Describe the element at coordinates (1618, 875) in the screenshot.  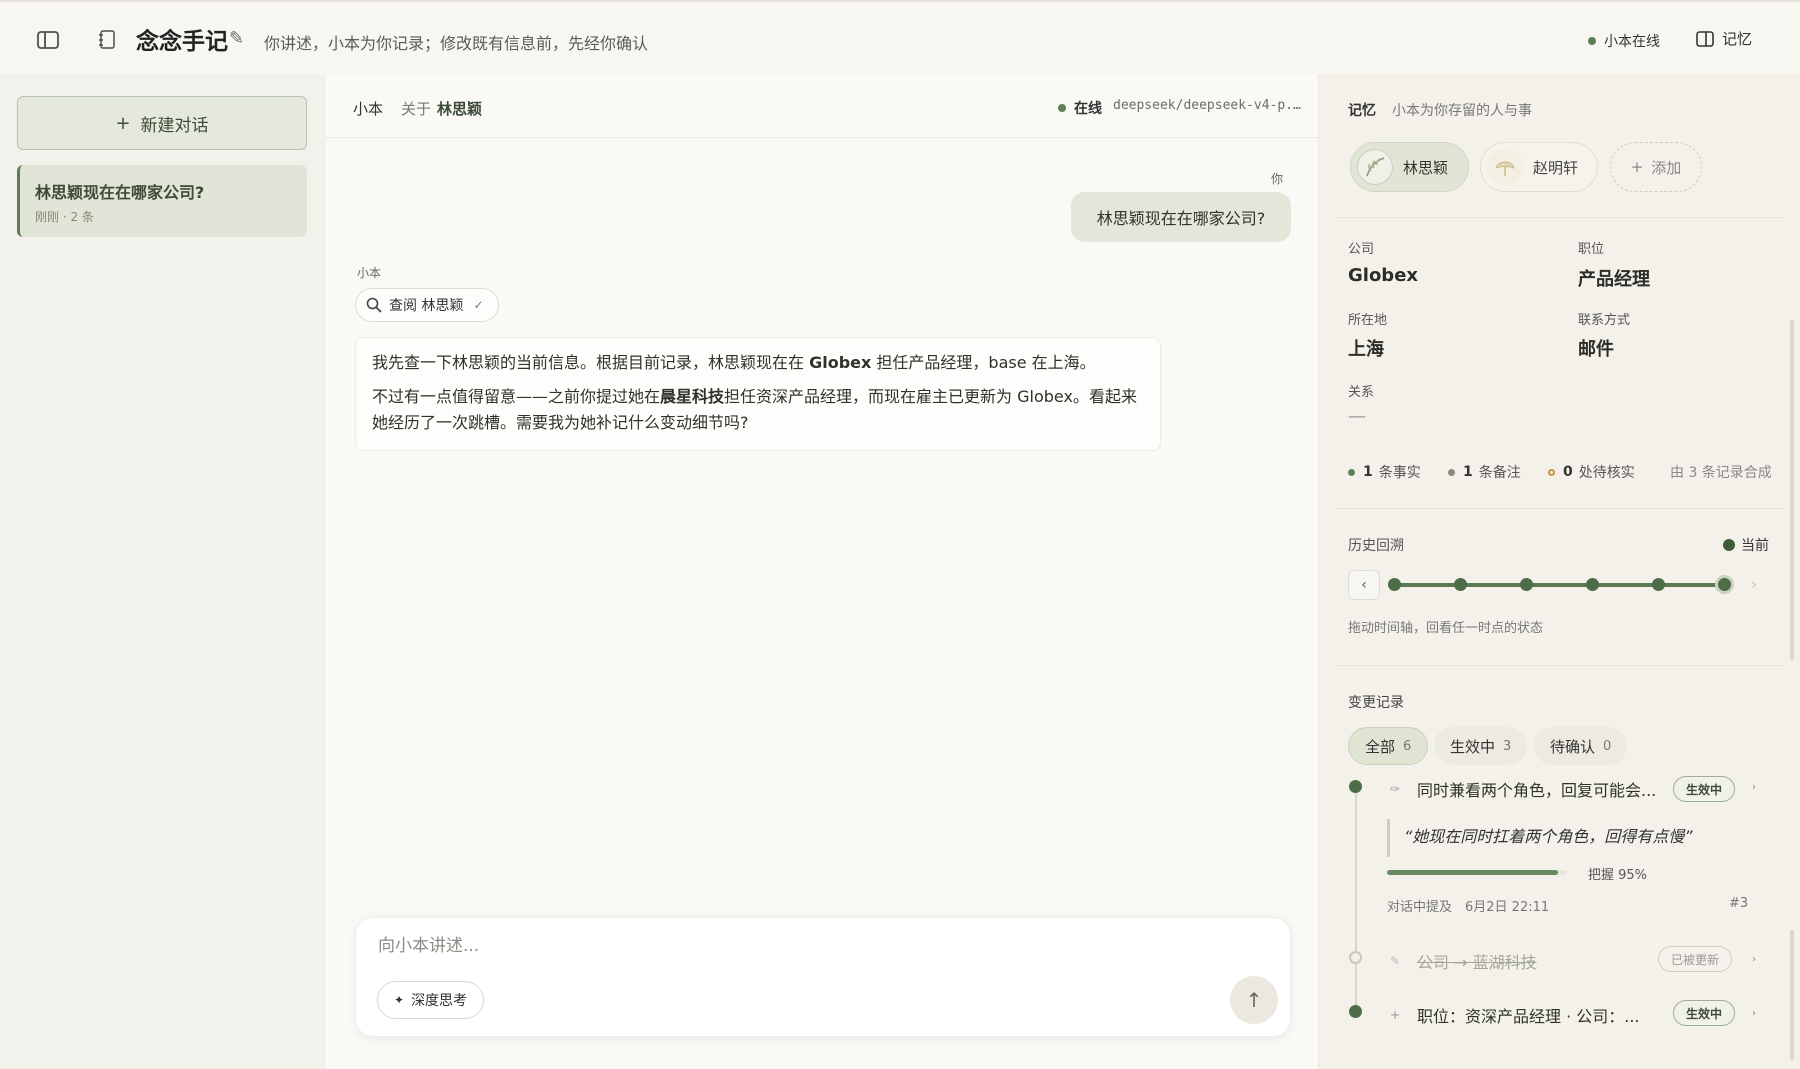
I see `confidence-label: 把握 95%` at that location.